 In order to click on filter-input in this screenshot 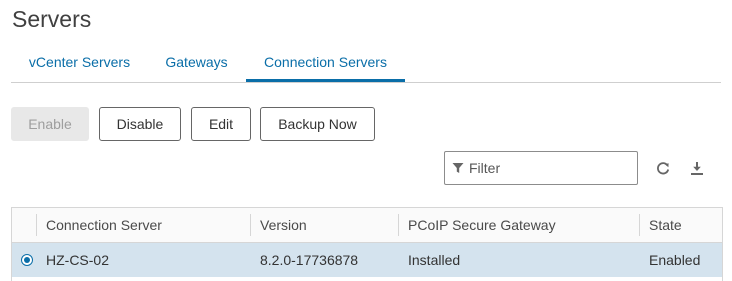, I will do `click(549, 168)`.